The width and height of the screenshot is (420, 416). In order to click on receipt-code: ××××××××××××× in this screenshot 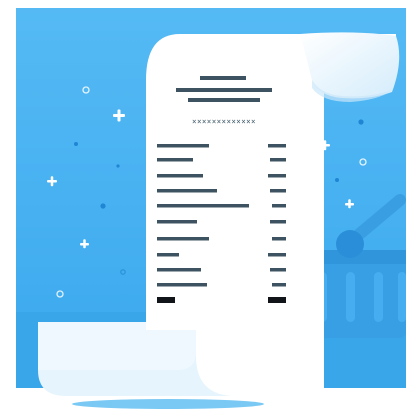, I will do `click(224, 121)`.